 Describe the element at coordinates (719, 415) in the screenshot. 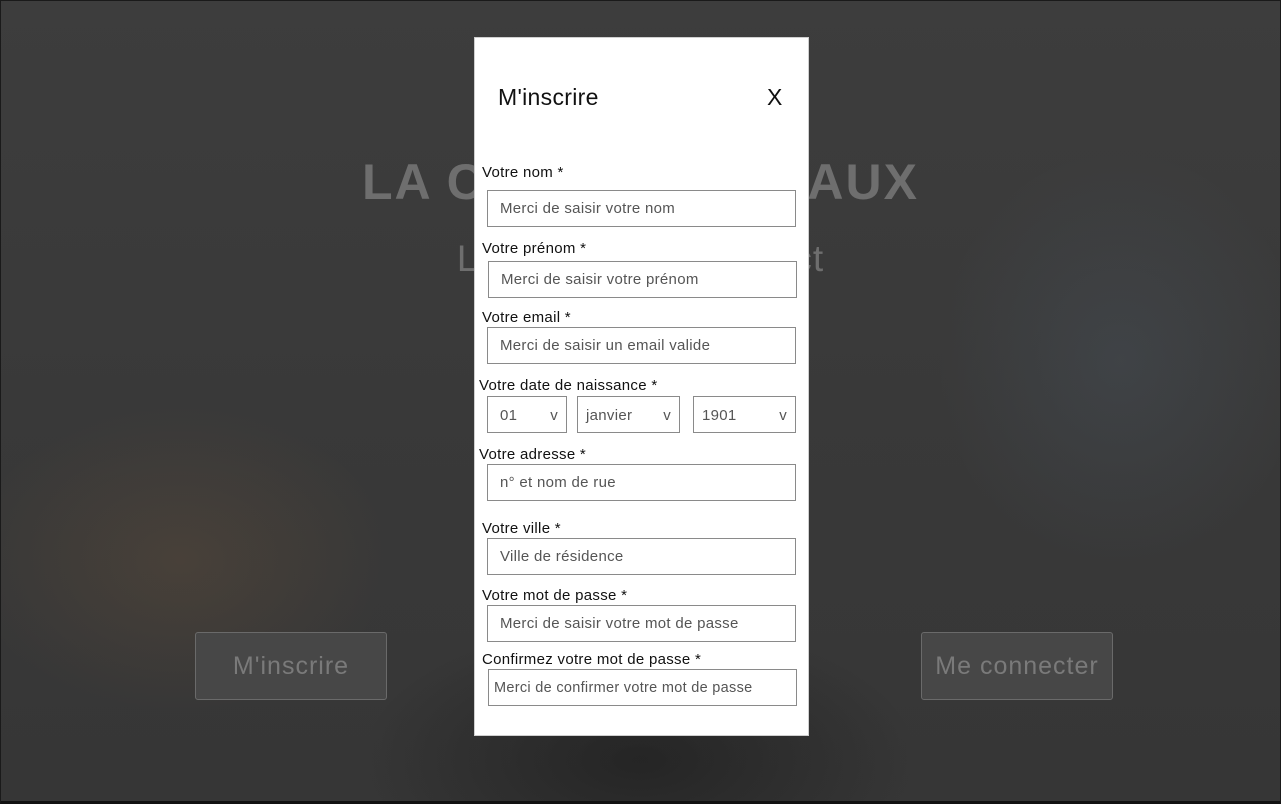

I see `birth-year-value: 1901` at that location.